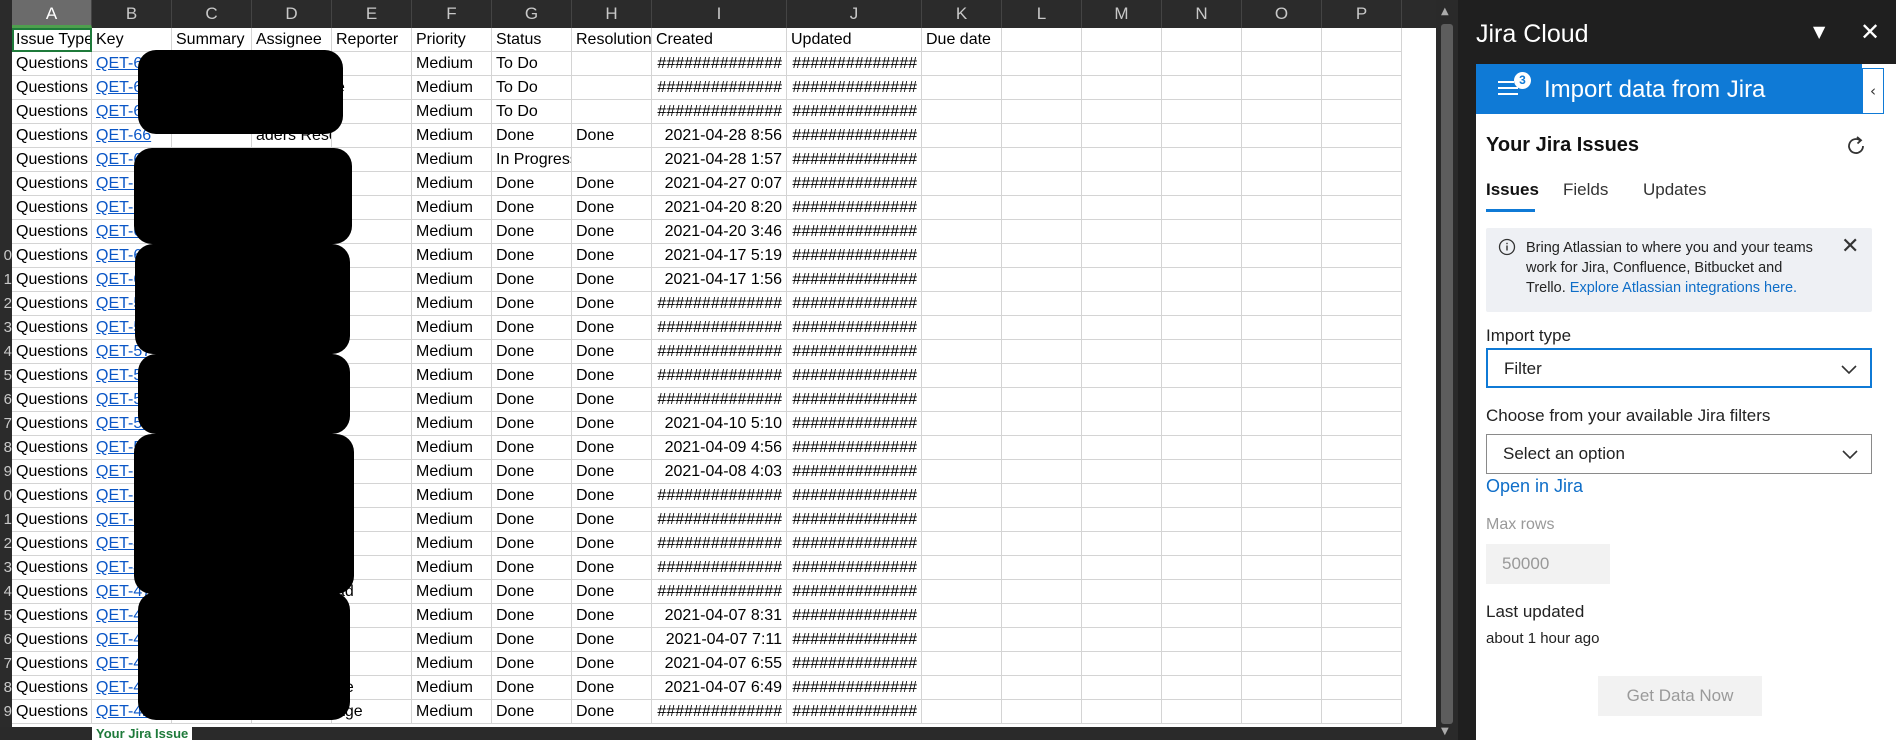 The height and width of the screenshot is (740, 1896). I want to click on table-cell: 2021-04-09 4:56, so click(719, 448).